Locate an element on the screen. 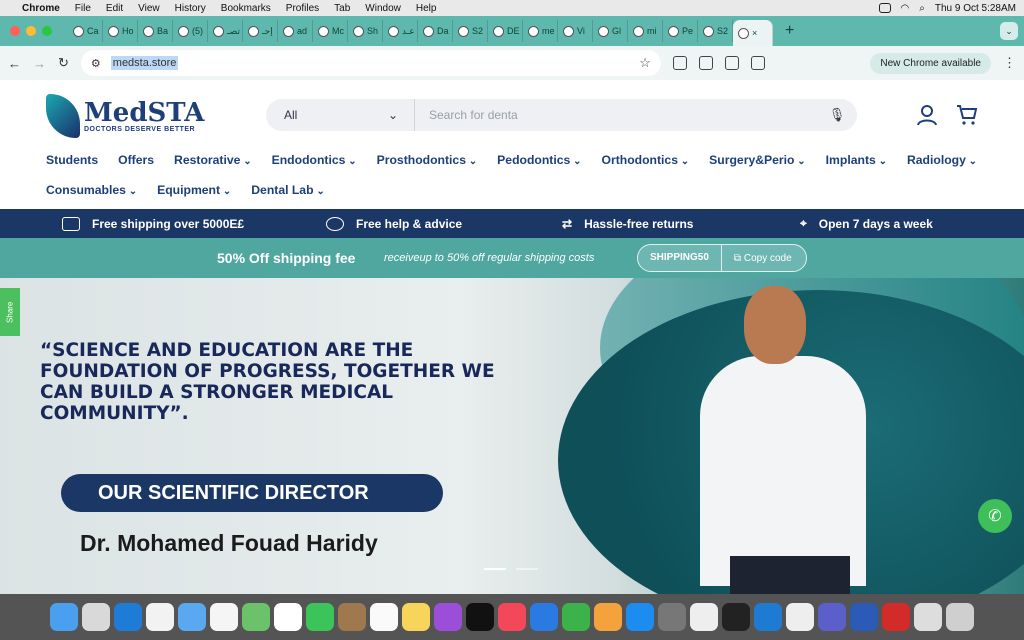 This screenshot has height=640, width=1024. acrobat-icon is located at coordinates (896, 617).